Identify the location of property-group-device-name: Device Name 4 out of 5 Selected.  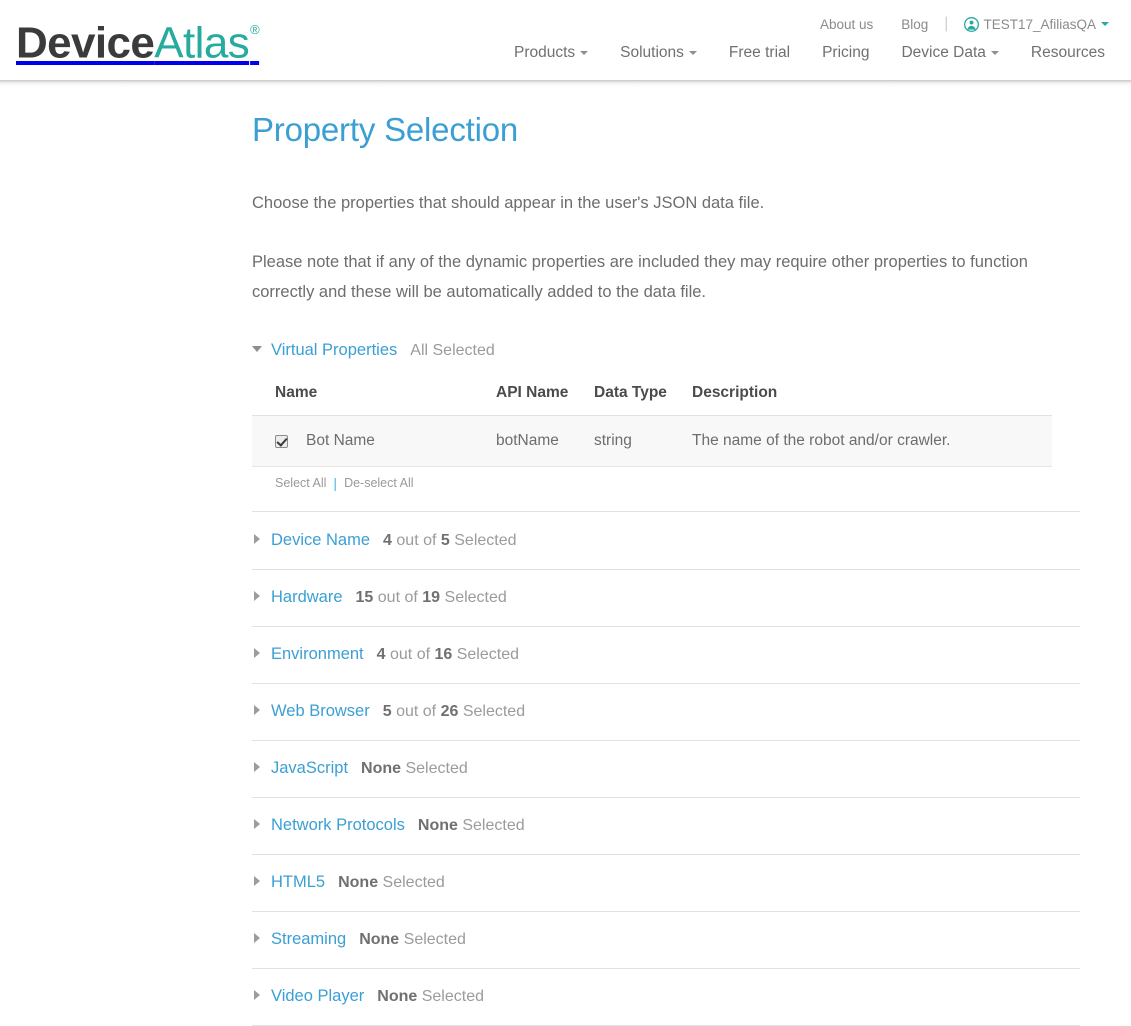
(666, 541).